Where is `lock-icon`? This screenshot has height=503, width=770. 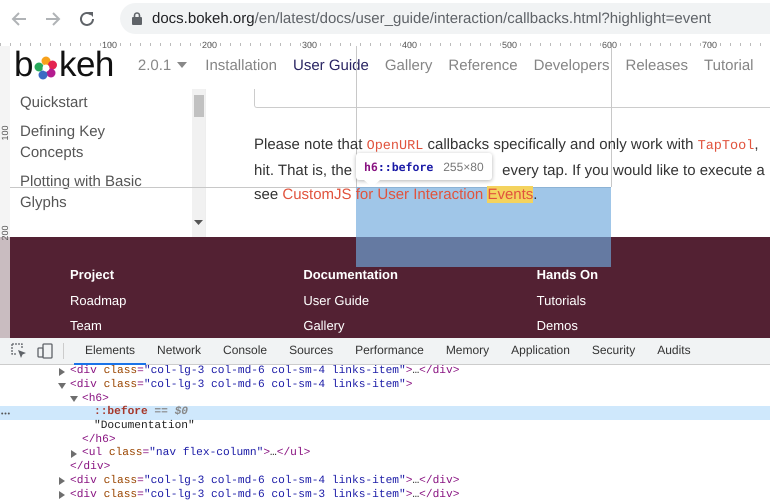 lock-icon is located at coordinates (137, 18).